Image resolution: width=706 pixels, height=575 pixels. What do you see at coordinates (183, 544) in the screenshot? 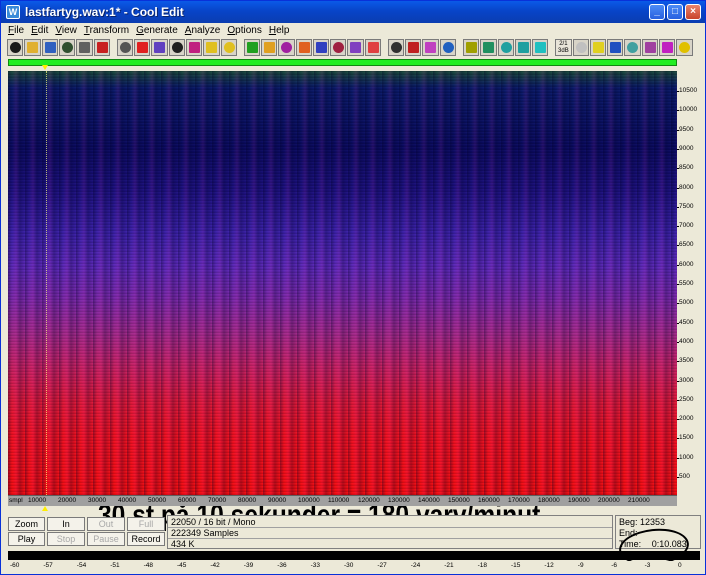
I see `size-info: 434 K` at bounding box center [183, 544].